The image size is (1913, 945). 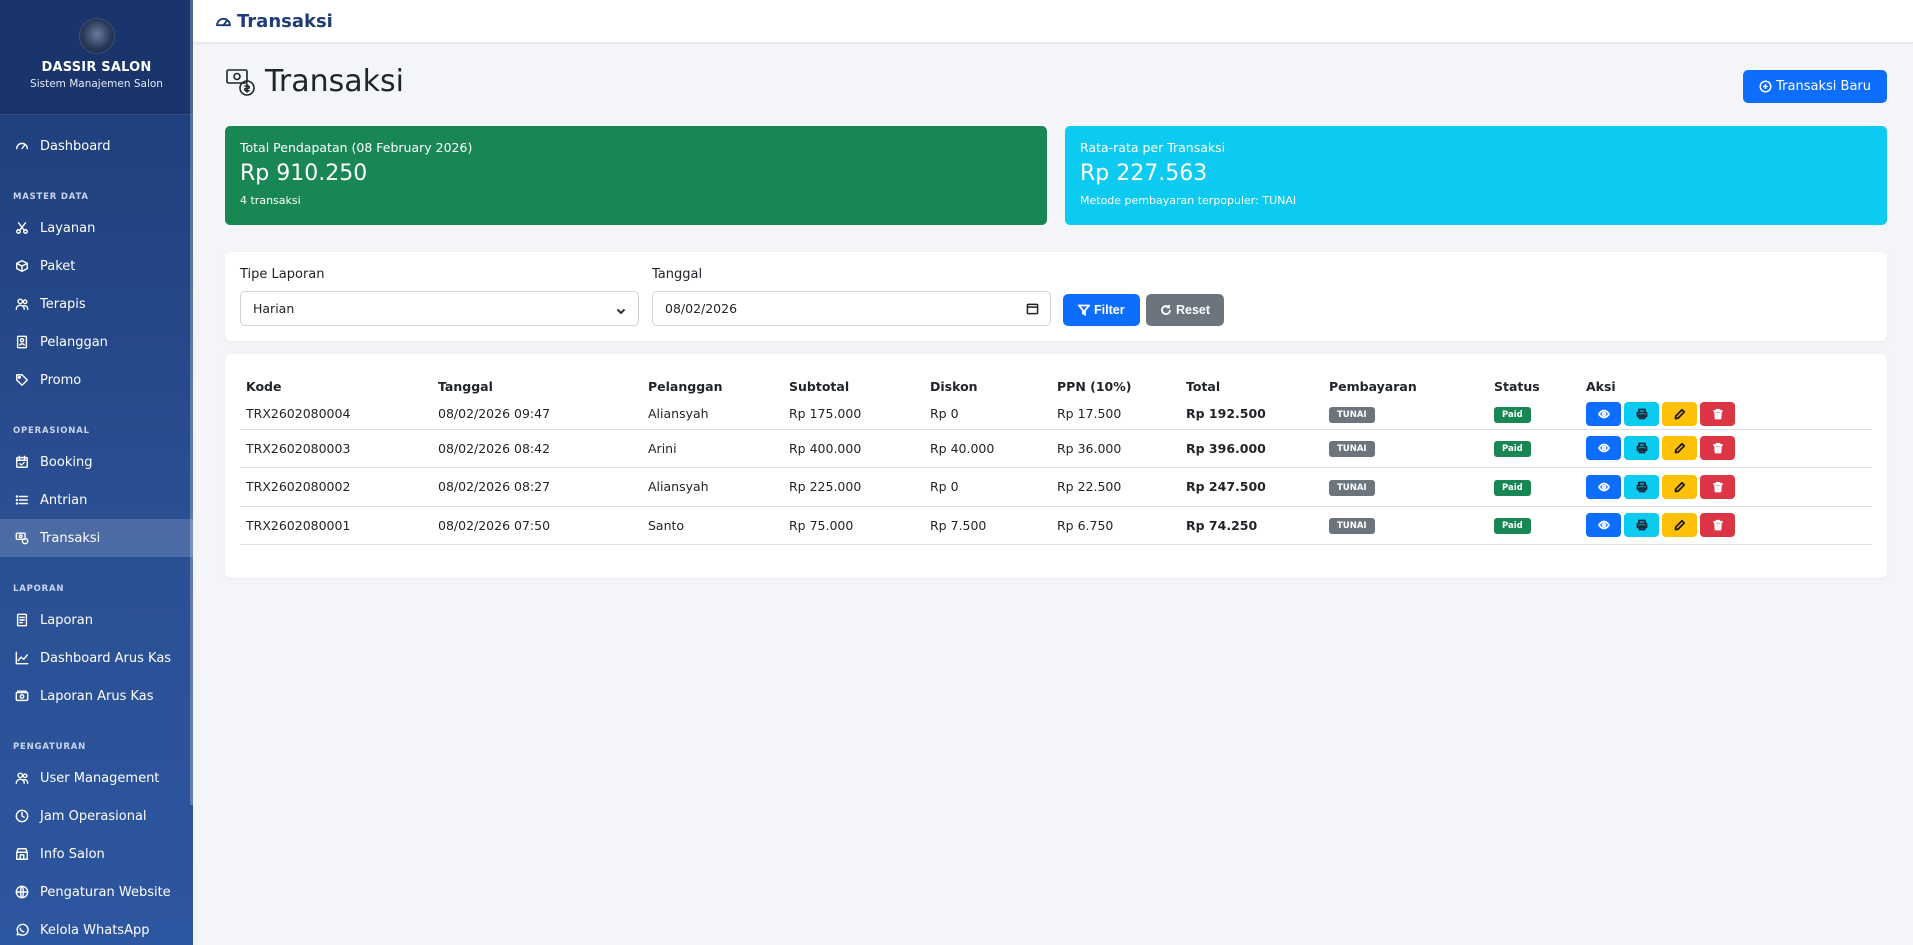 I want to click on arrow-clockwise-icon, so click(x=1166, y=310).